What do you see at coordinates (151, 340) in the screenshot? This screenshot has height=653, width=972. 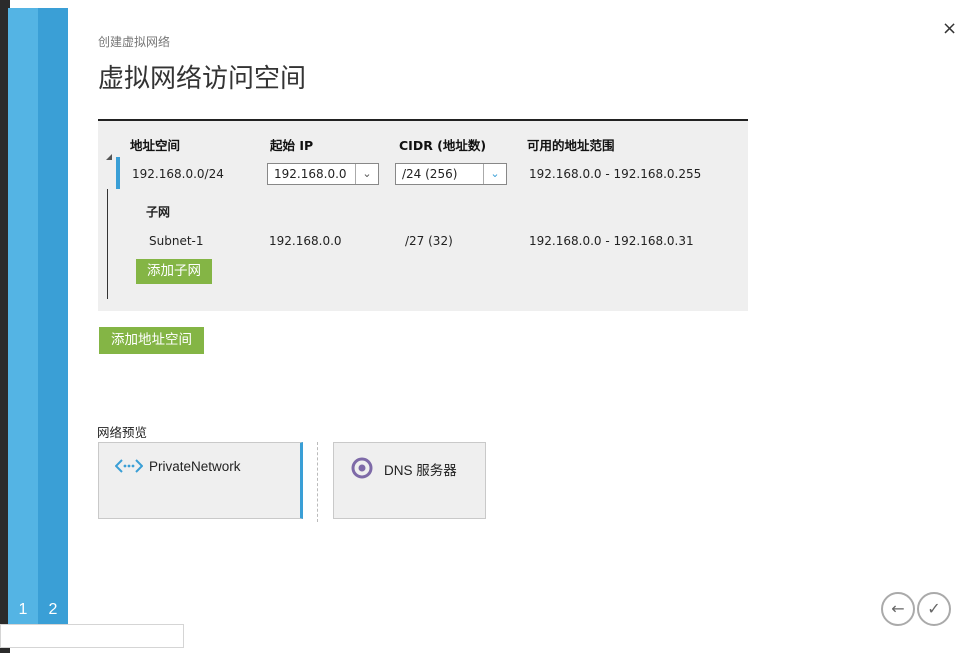 I see `add-address-space-button: 添加地址空间` at bounding box center [151, 340].